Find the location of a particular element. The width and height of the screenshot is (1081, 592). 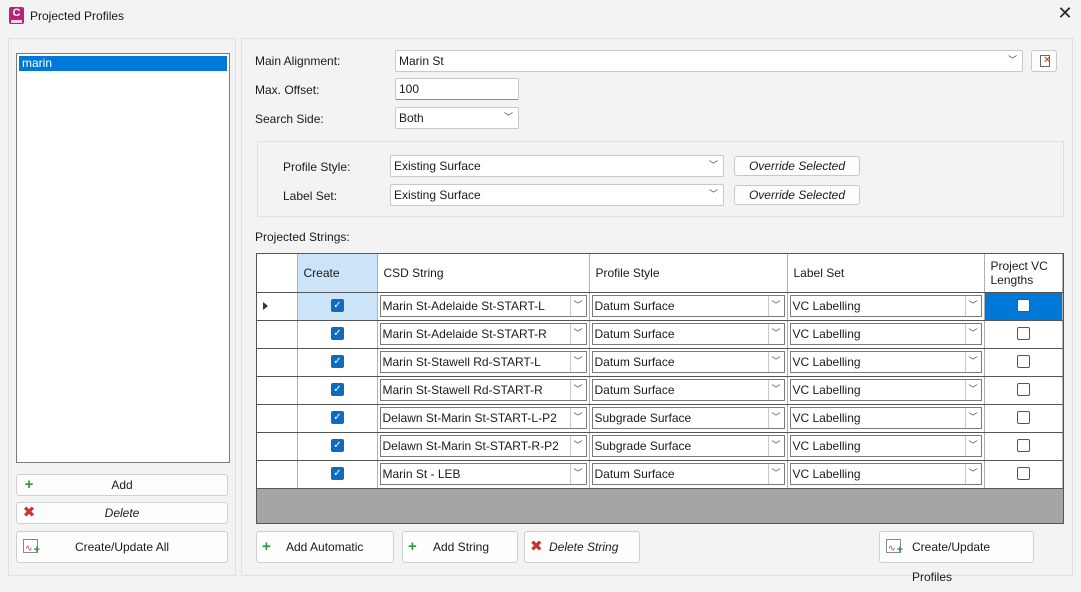

profiles-listbox: marin is located at coordinates (123, 258).